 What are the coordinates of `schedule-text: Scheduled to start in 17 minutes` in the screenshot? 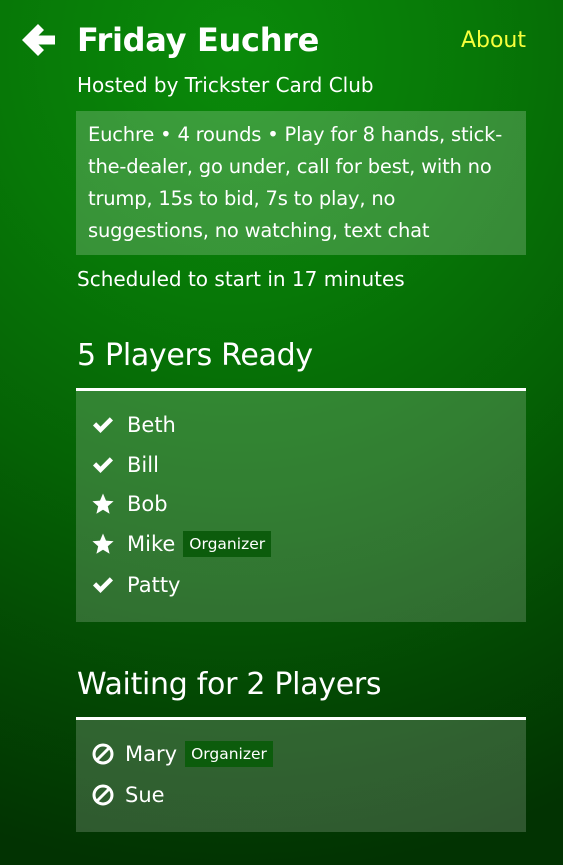 It's located at (241, 279).